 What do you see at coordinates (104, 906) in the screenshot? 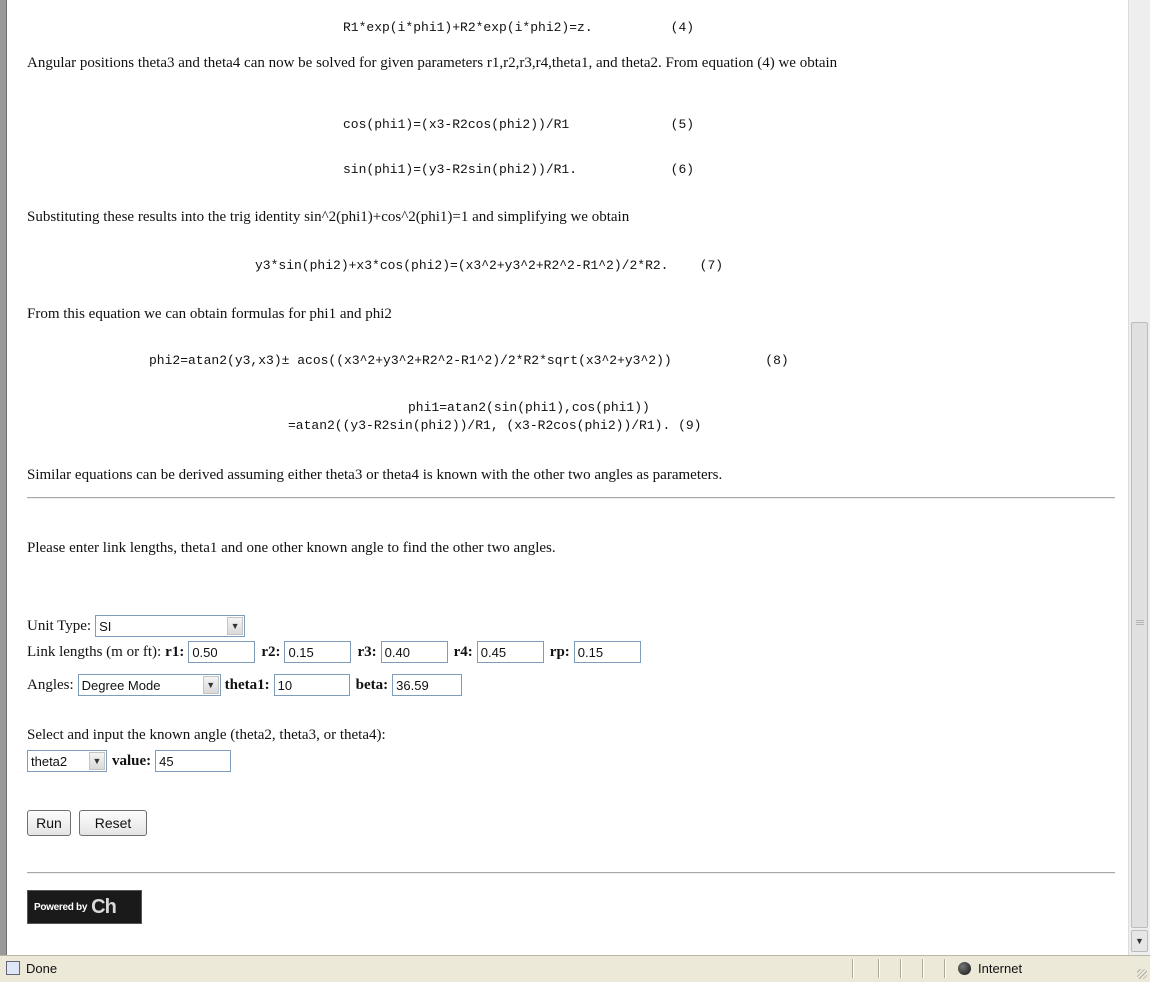
I see `ch-brand-text: Ch` at bounding box center [104, 906].